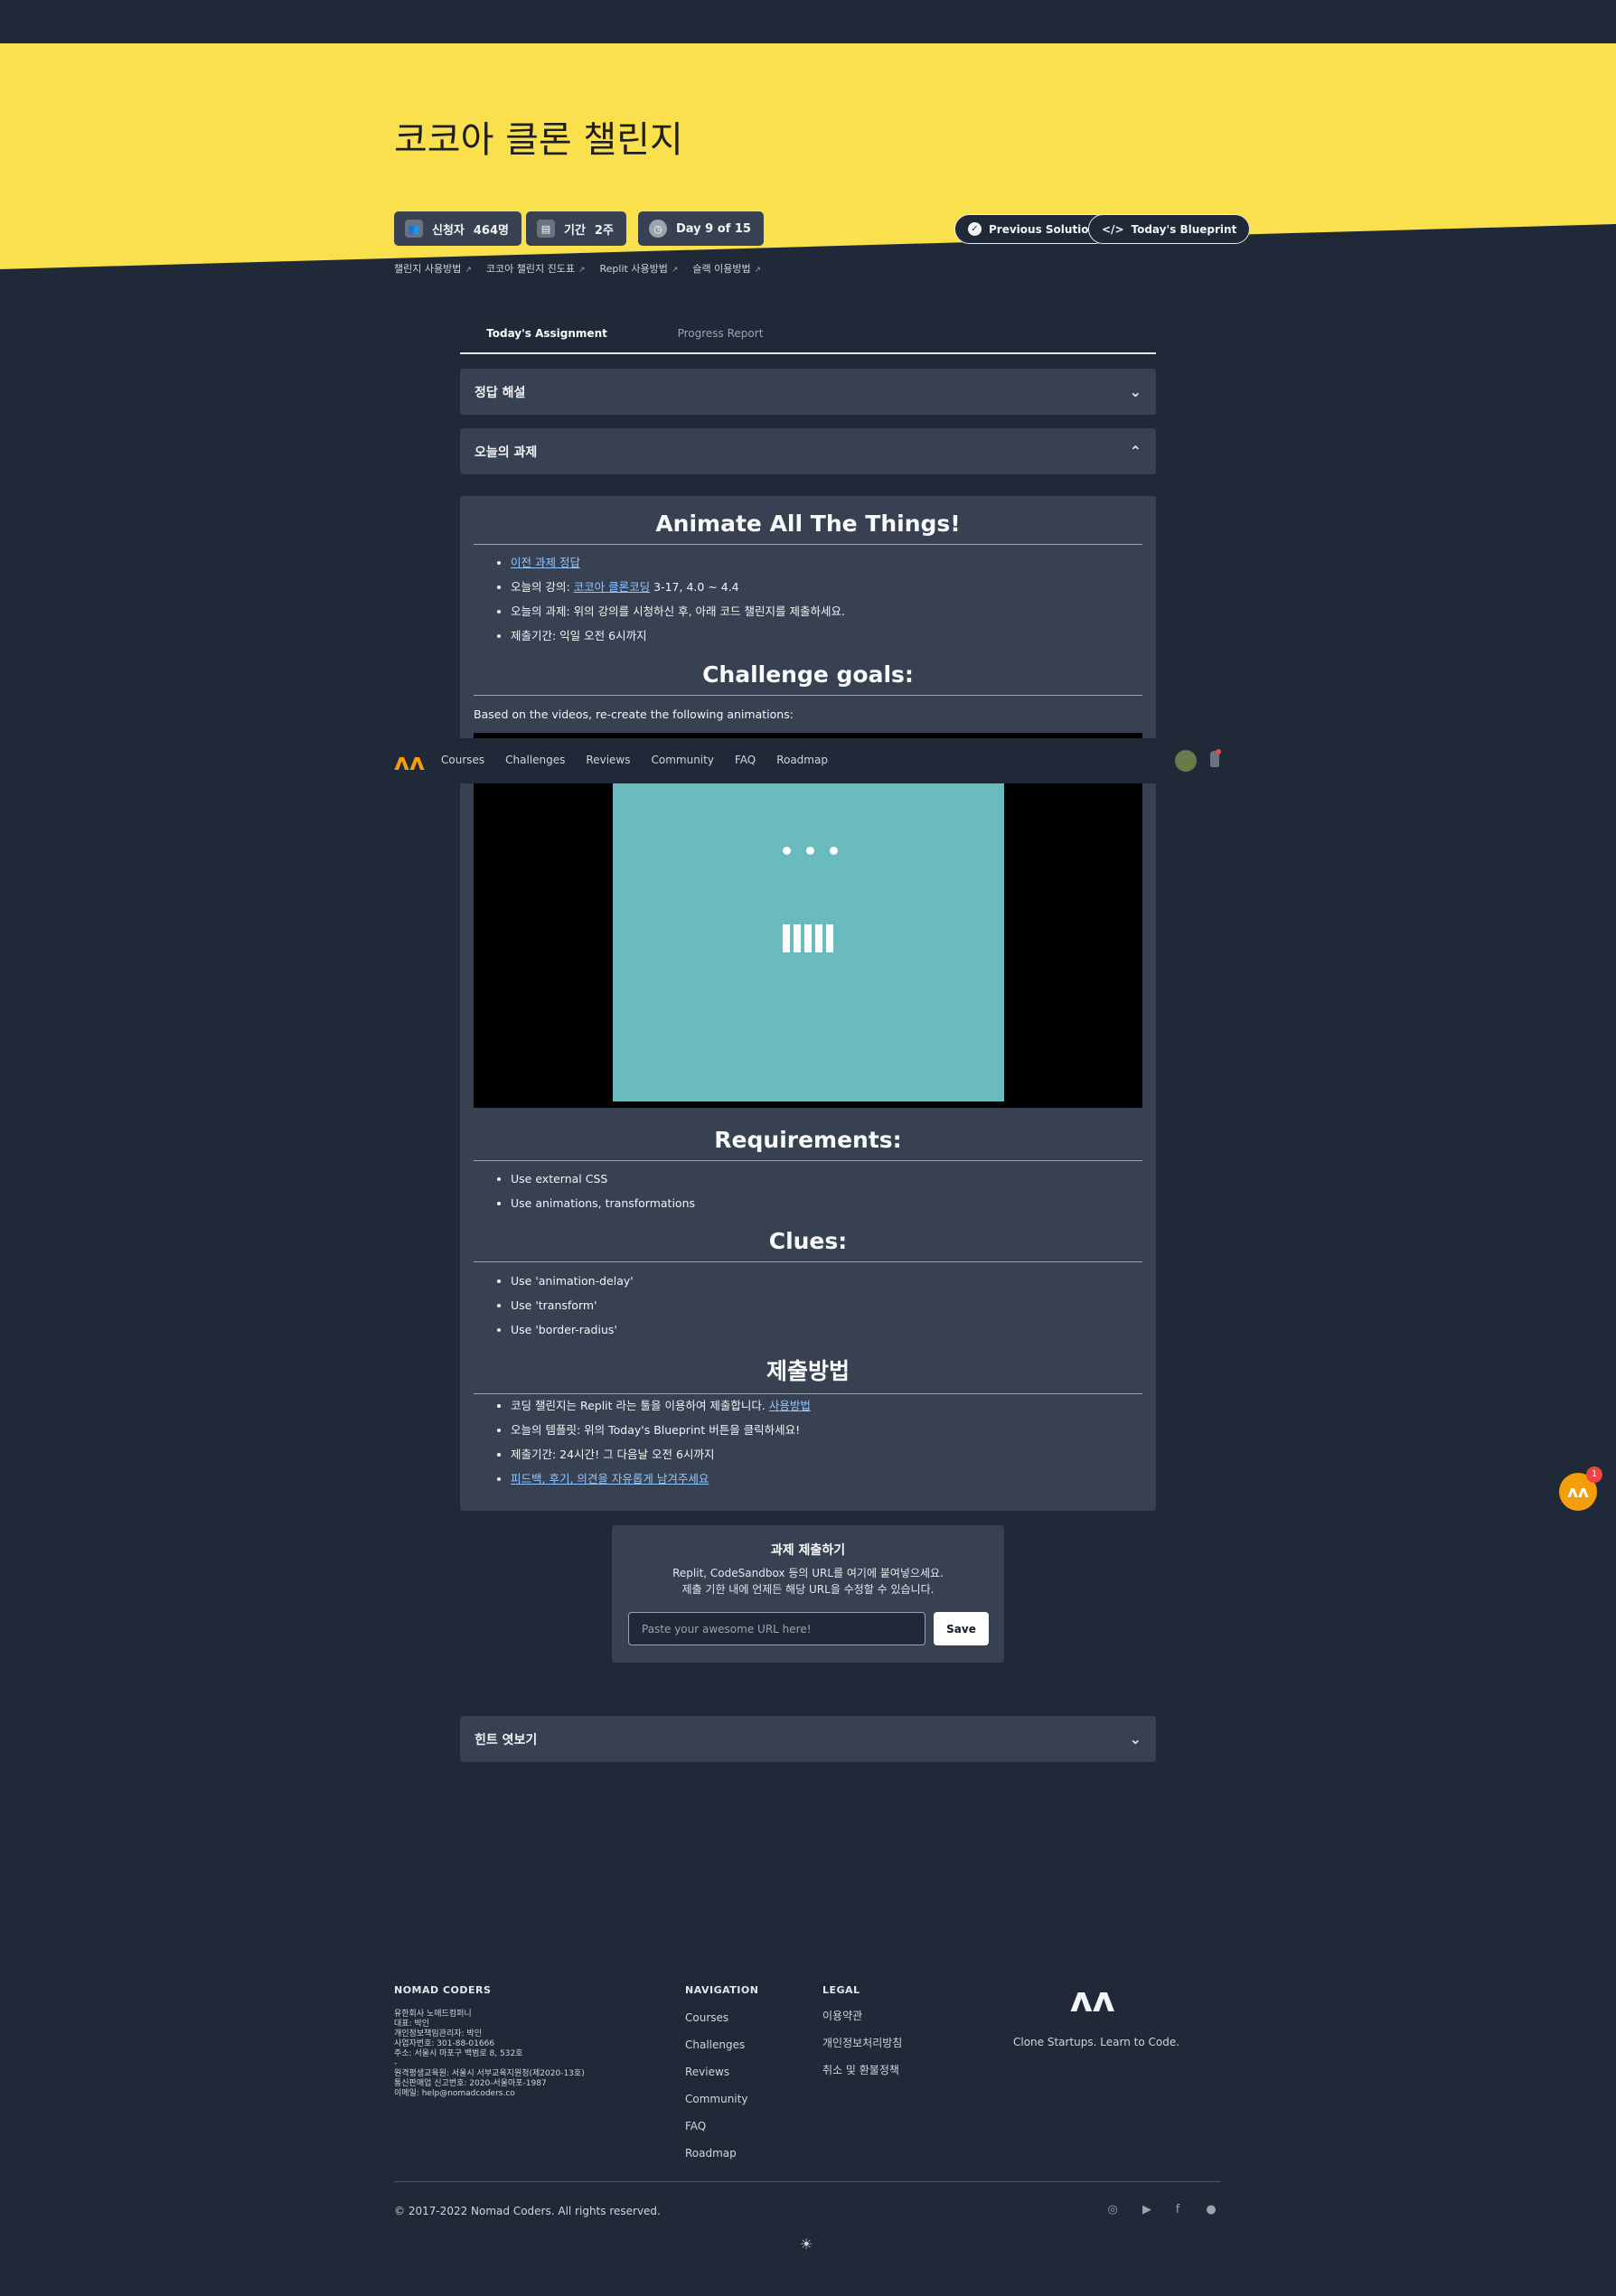 The image size is (1616, 2296). What do you see at coordinates (808, 156) in the screenshot?
I see `hero-banner` at bounding box center [808, 156].